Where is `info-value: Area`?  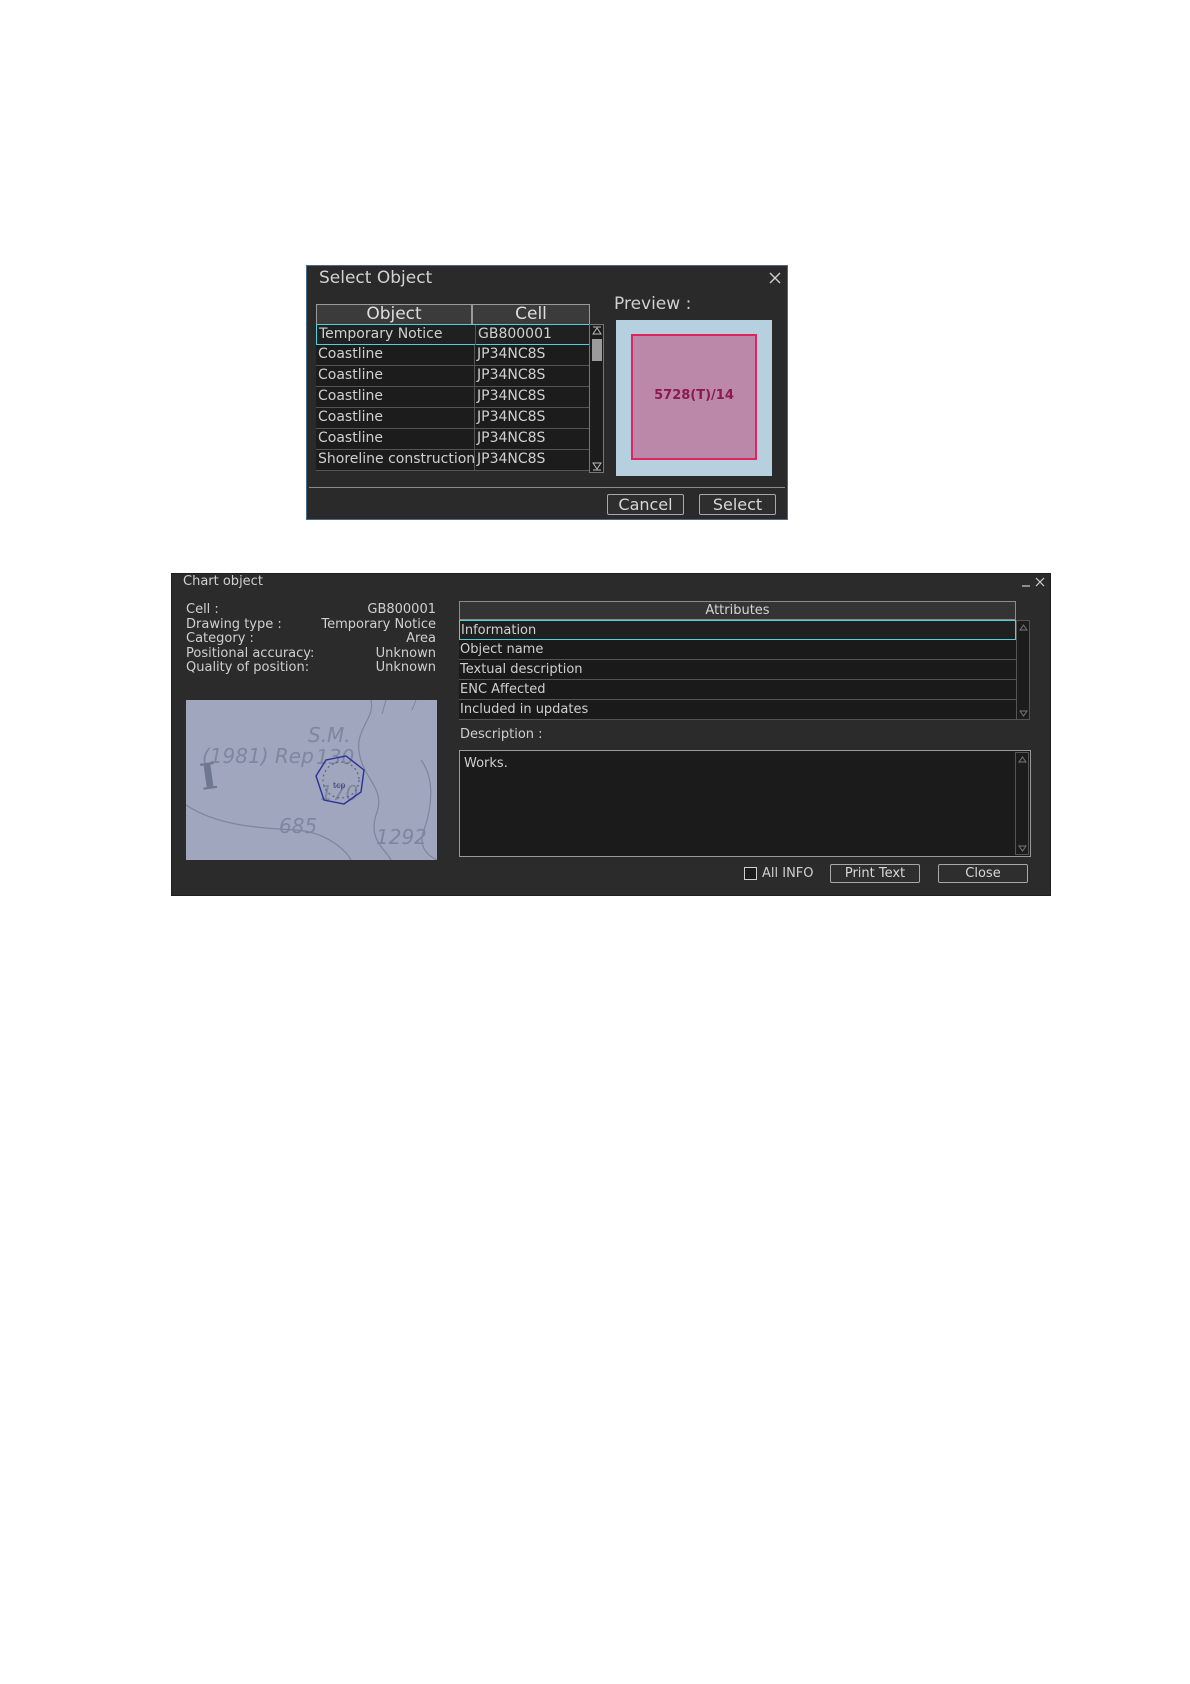
info-value: Area is located at coordinates (421, 638).